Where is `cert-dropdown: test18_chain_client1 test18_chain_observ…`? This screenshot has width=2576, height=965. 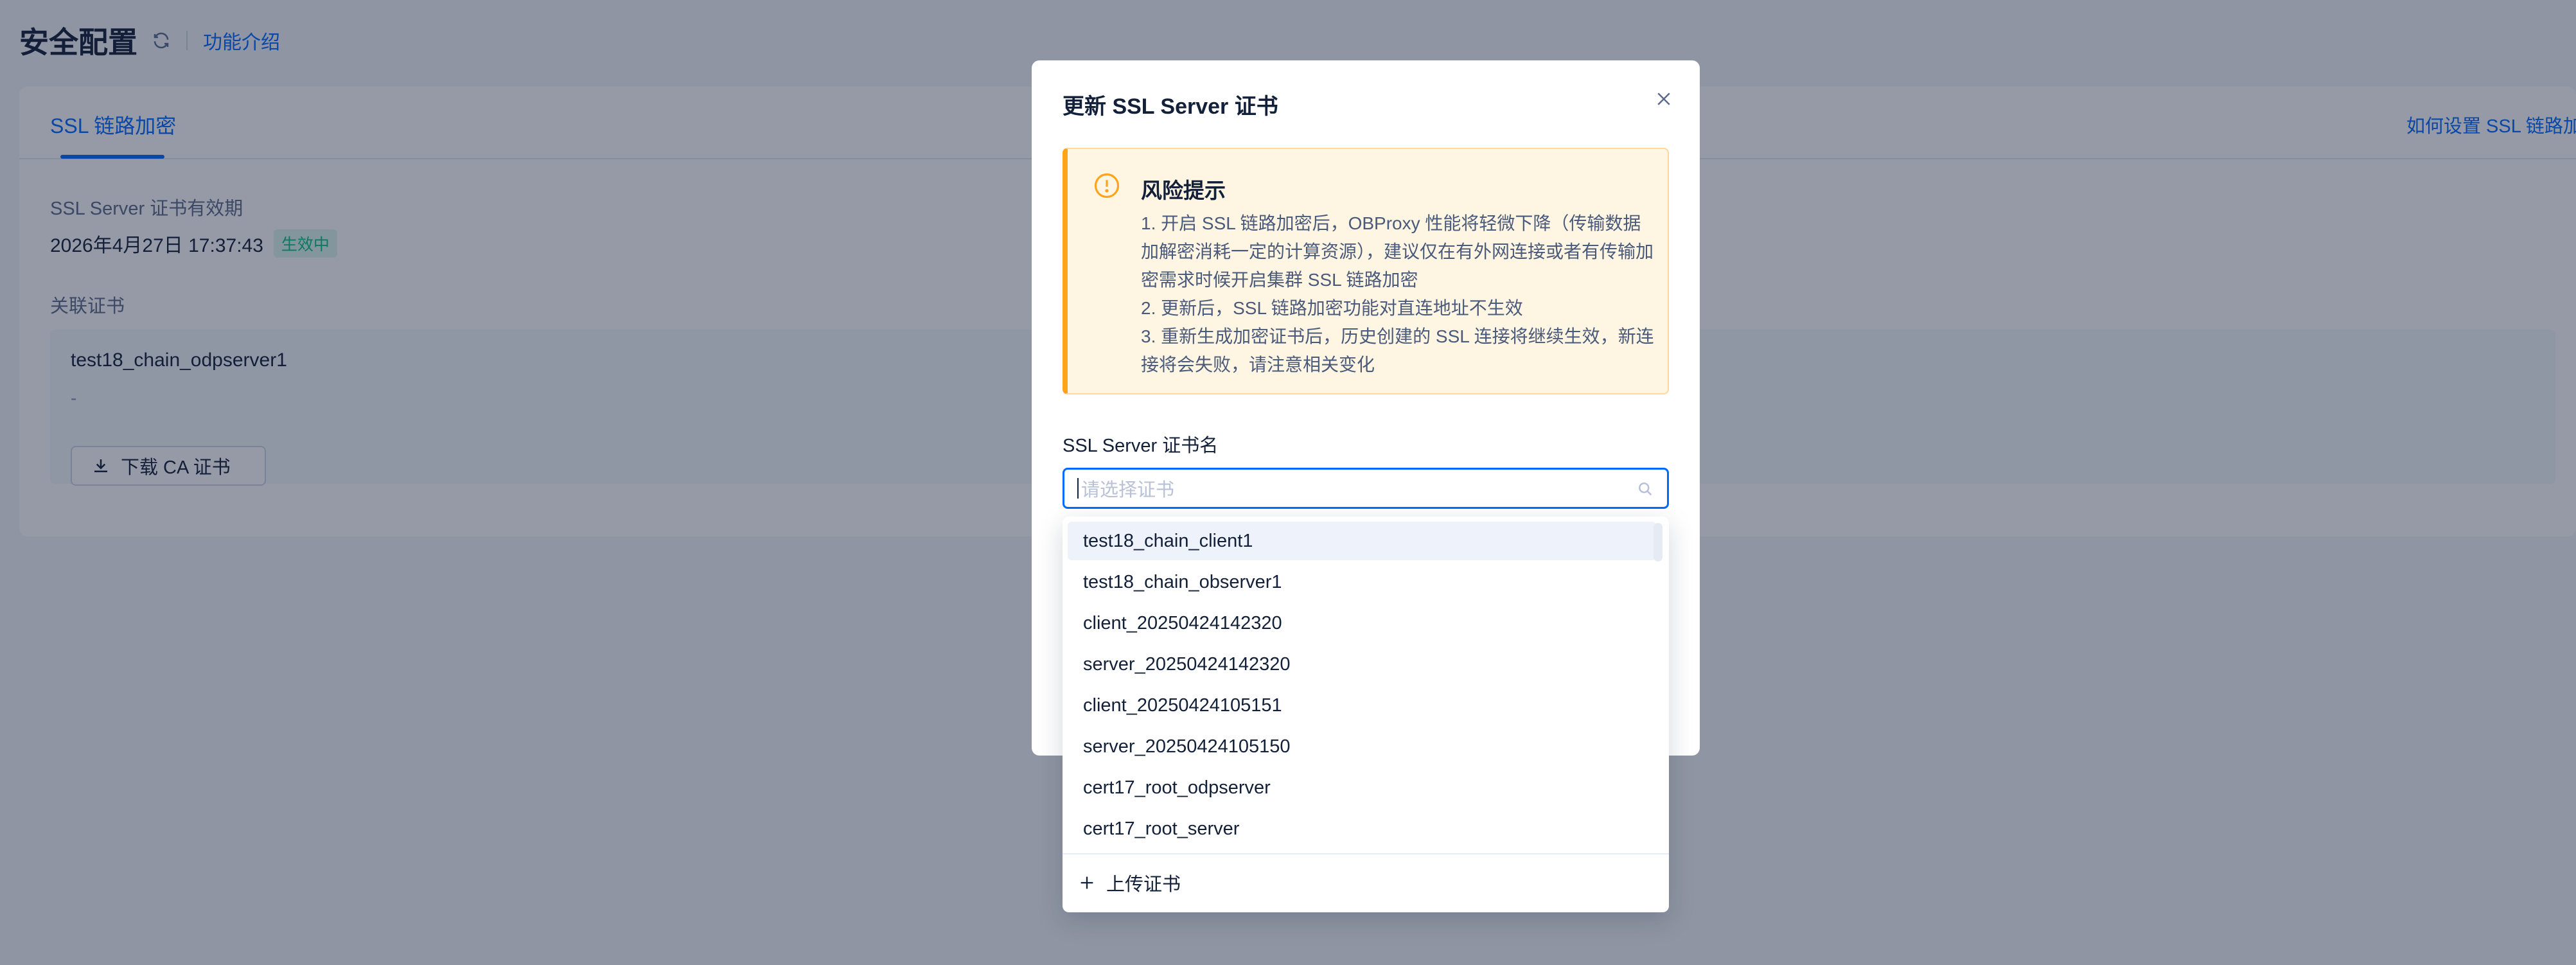 cert-dropdown: test18_chain_client1 test18_chain_observ… is located at coordinates (1366, 714).